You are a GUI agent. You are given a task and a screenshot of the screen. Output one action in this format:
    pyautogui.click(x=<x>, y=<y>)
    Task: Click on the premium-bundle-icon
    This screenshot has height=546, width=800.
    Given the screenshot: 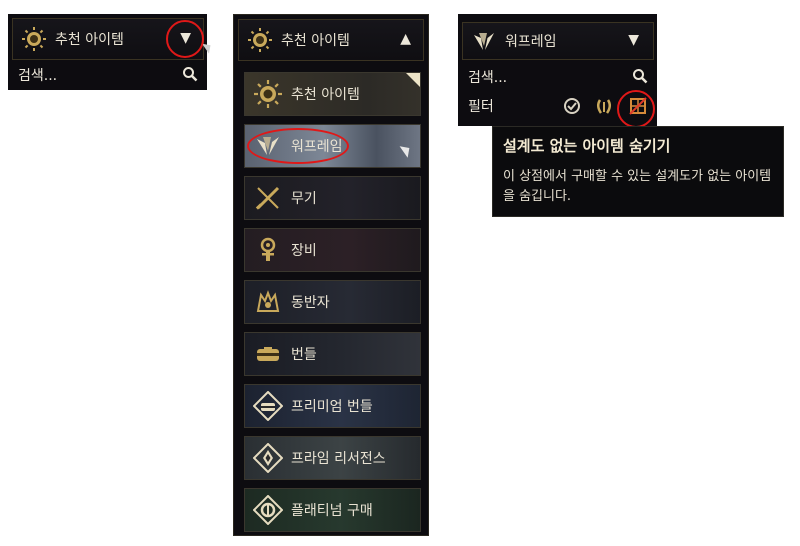 What is the action you would take?
    pyautogui.click(x=268, y=406)
    